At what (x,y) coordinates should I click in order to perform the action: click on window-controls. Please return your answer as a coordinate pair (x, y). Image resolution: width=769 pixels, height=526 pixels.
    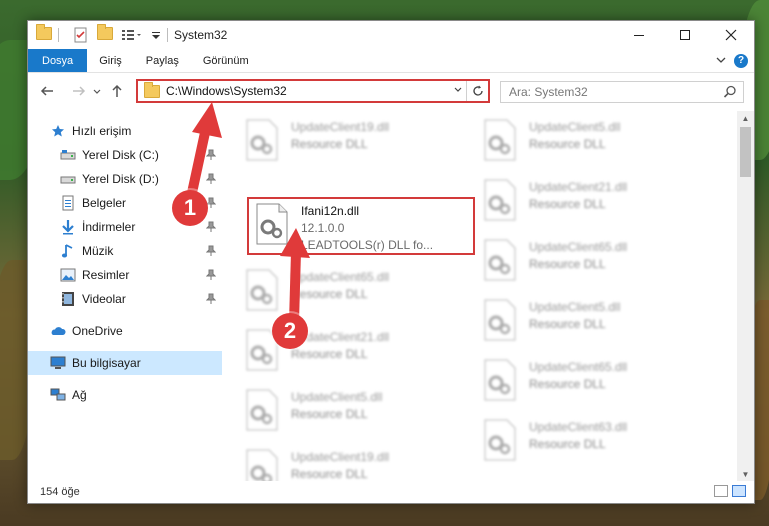
    Looking at the image, I should click on (685, 35).